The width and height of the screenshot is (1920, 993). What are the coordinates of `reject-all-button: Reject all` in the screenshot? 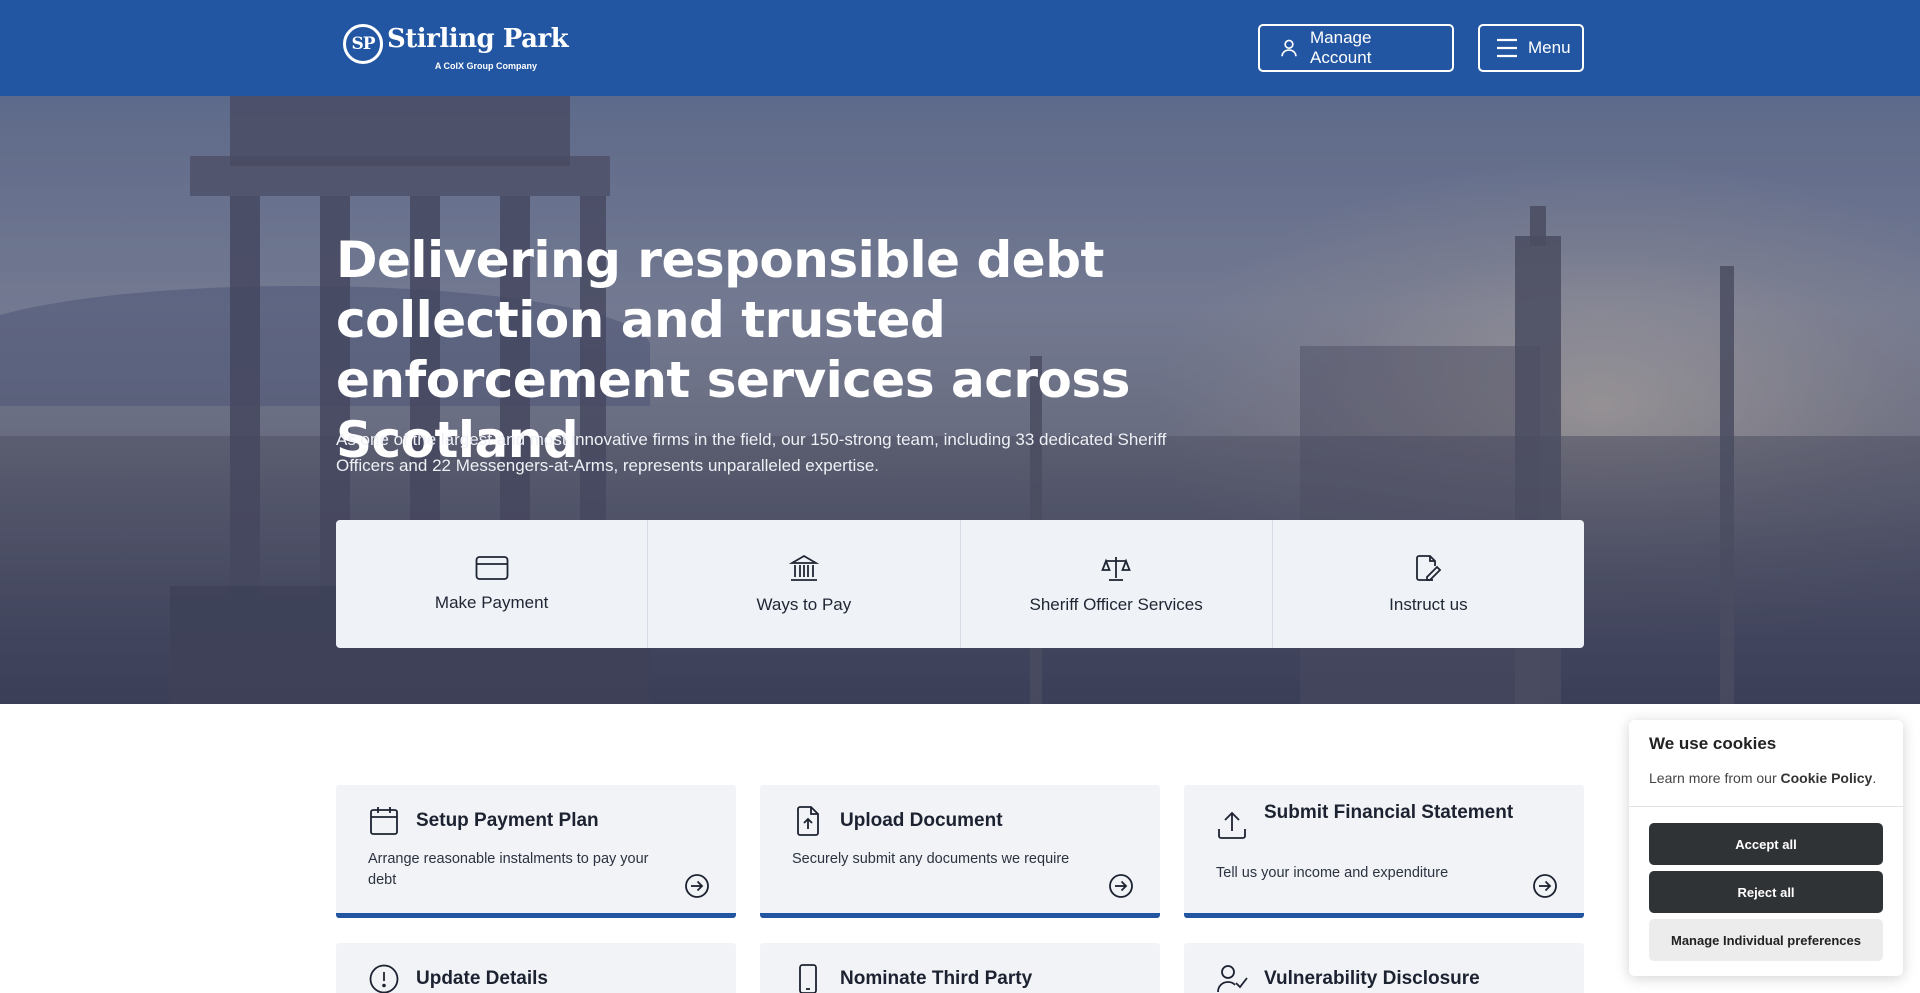 It's located at (1766, 892).